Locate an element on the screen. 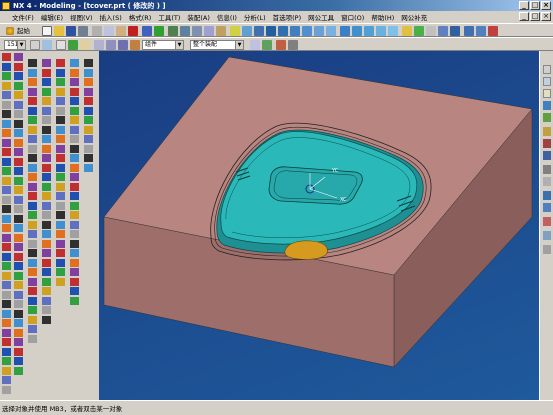 Image resolution: width=553 pixels, height=415 pixels. layer-icon is located at coordinates (443, 31).